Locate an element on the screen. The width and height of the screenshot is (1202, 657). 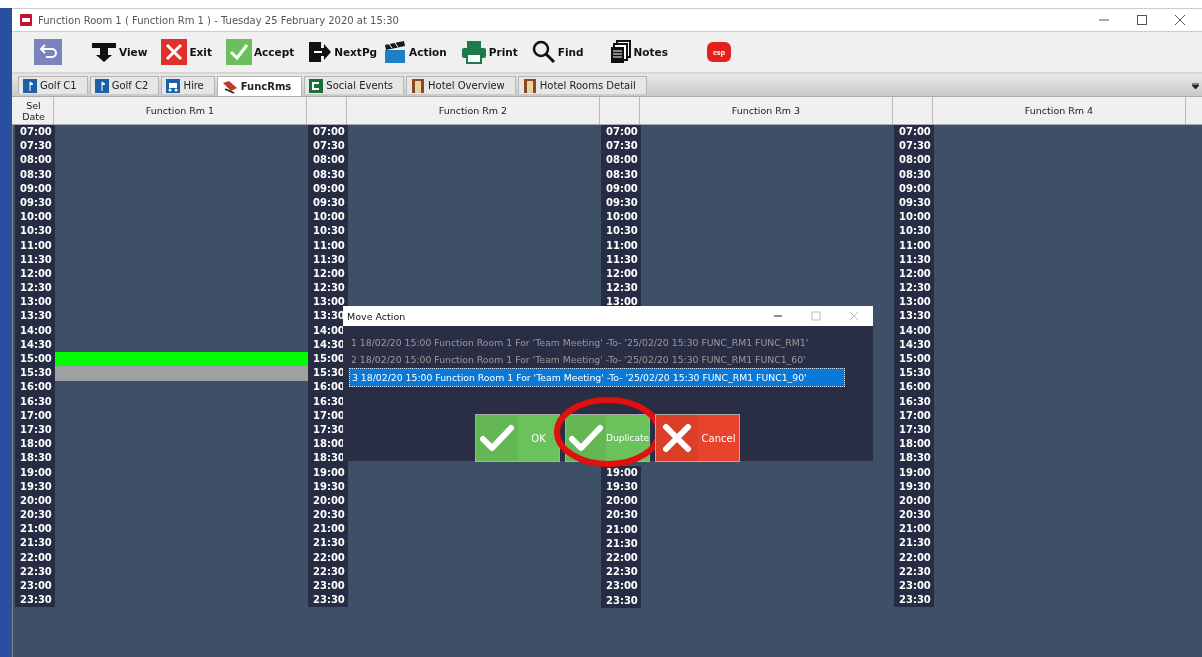
time-label: 18:00 is located at coordinates (915, 444).